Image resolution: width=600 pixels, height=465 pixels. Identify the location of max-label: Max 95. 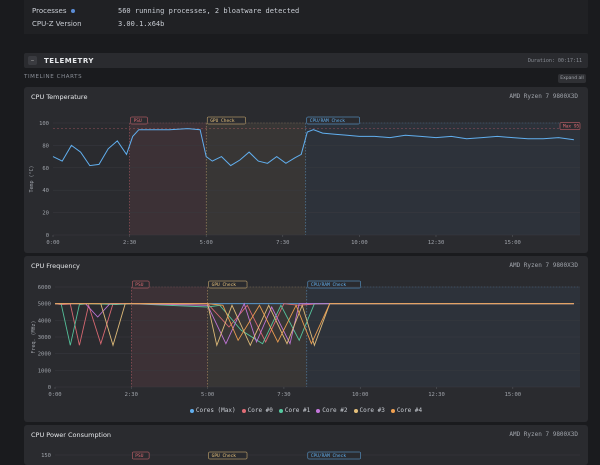
(571, 127).